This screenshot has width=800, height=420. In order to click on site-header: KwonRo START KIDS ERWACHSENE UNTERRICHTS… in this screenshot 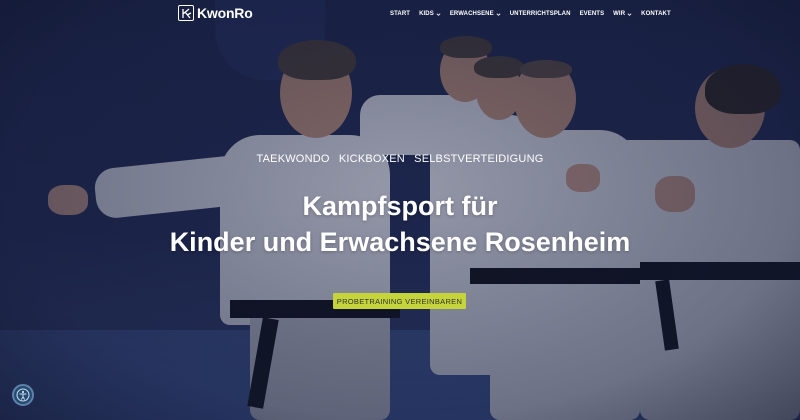, I will do `click(400, 13)`.